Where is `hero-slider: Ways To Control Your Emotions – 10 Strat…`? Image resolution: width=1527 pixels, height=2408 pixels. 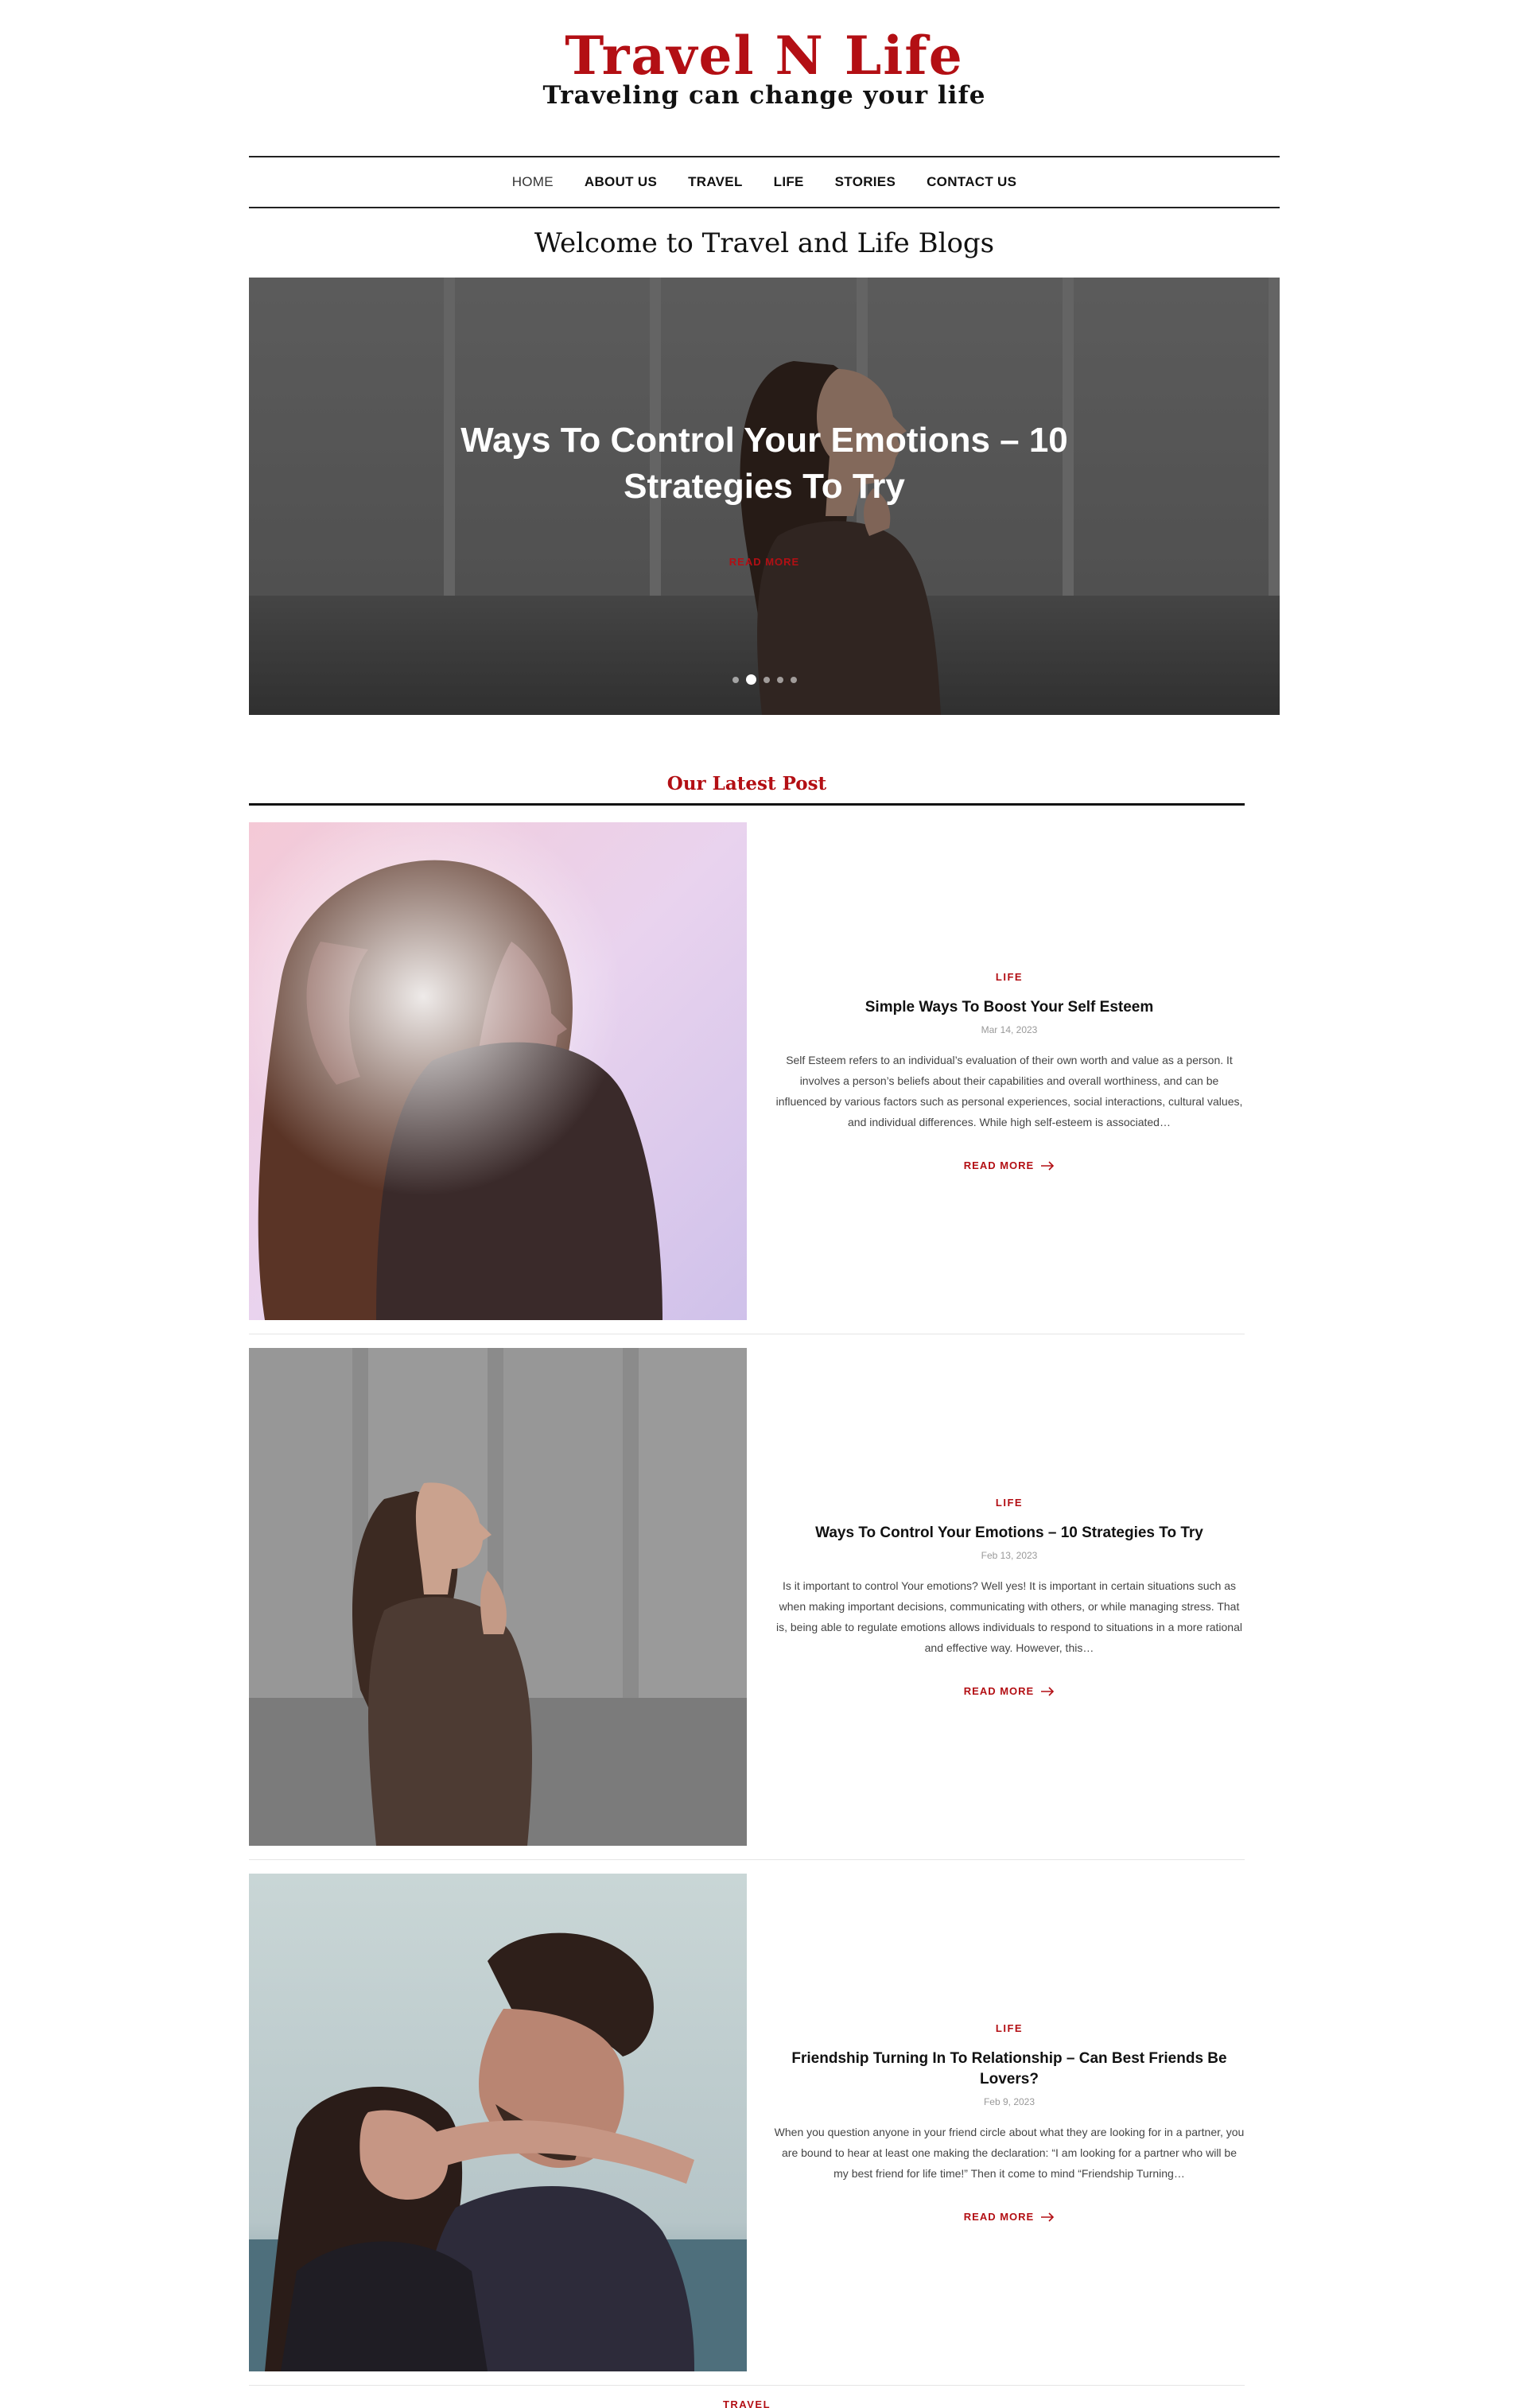
hero-slider: Ways To Control Your Emotions – 10 Strat… is located at coordinates (764, 497).